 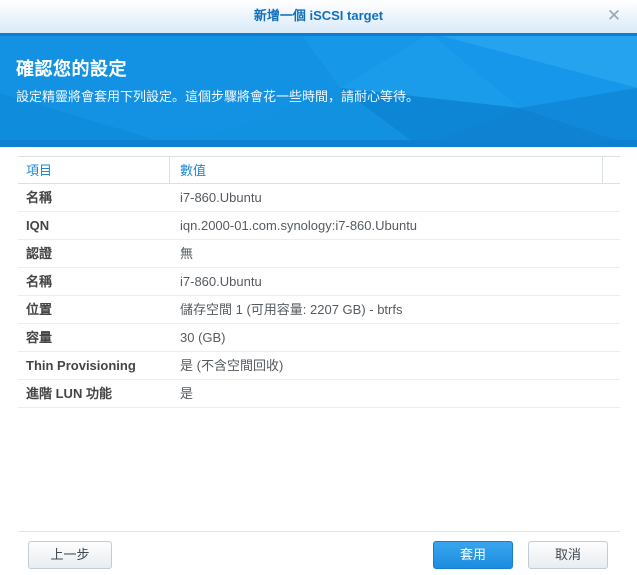 I want to click on row-item-label: 認證, so click(x=39, y=253).